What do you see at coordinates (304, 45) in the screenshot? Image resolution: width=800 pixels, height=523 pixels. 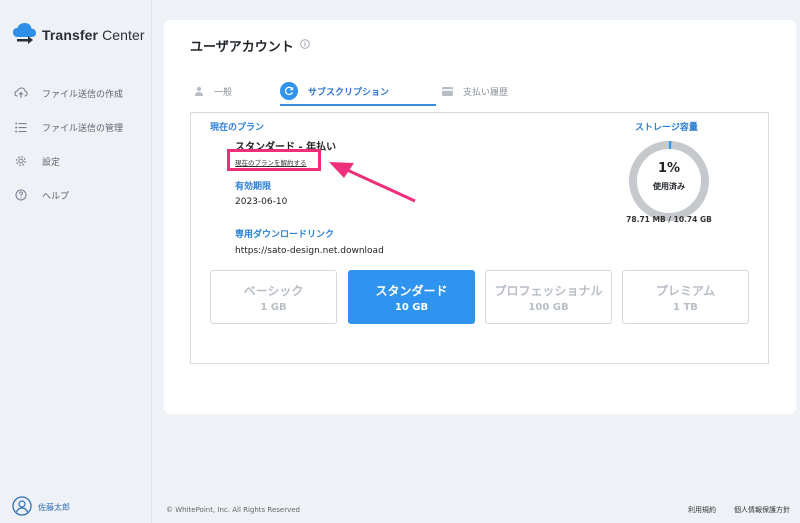 I see `info-icon` at bounding box center [304, 45].